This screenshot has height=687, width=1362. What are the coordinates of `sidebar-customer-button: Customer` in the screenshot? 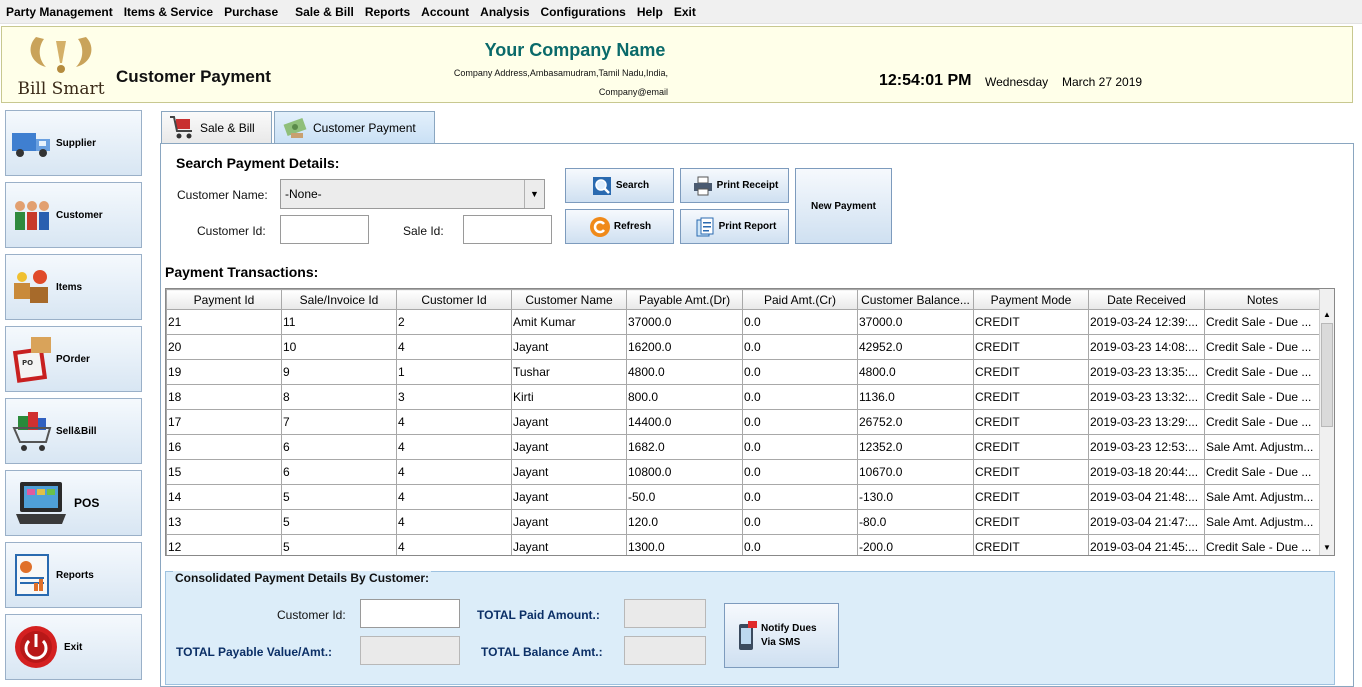 It's located at (73, 215).